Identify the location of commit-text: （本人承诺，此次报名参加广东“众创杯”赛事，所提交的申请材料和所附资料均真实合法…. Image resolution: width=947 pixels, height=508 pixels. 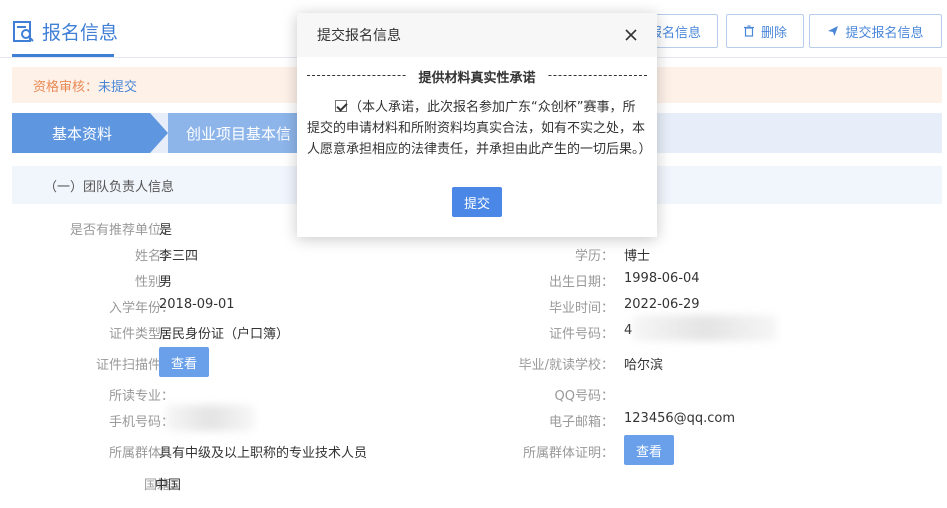
(479, 128).